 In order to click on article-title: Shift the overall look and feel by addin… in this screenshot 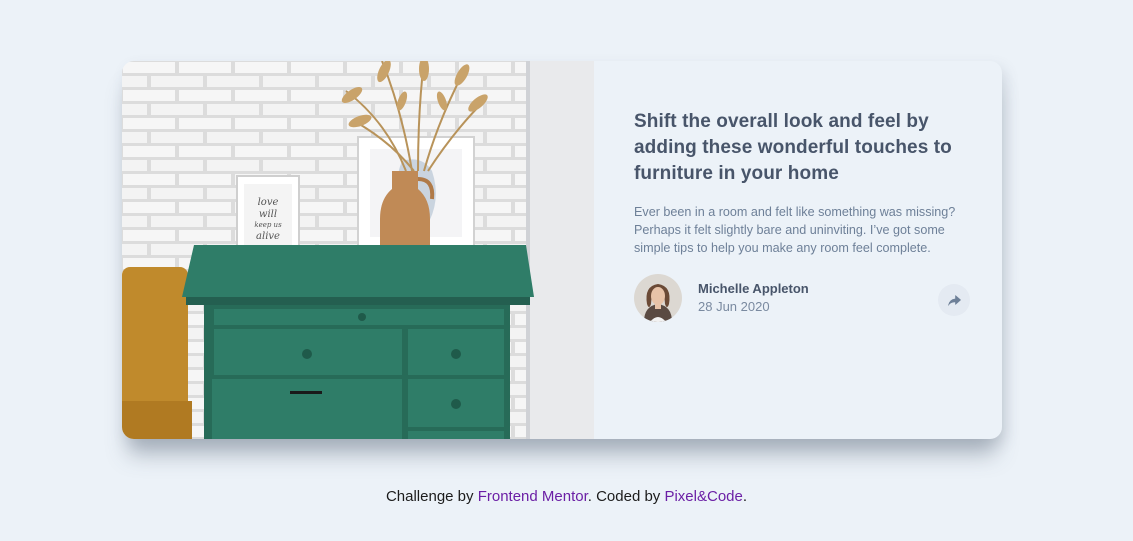, I will do `click(793, 147)`.